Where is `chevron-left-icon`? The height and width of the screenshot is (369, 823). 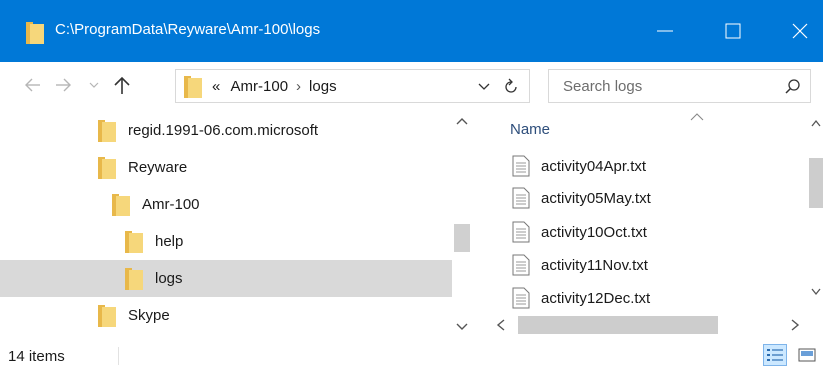
chevron-left-icon is located at coordinates (501, 325).